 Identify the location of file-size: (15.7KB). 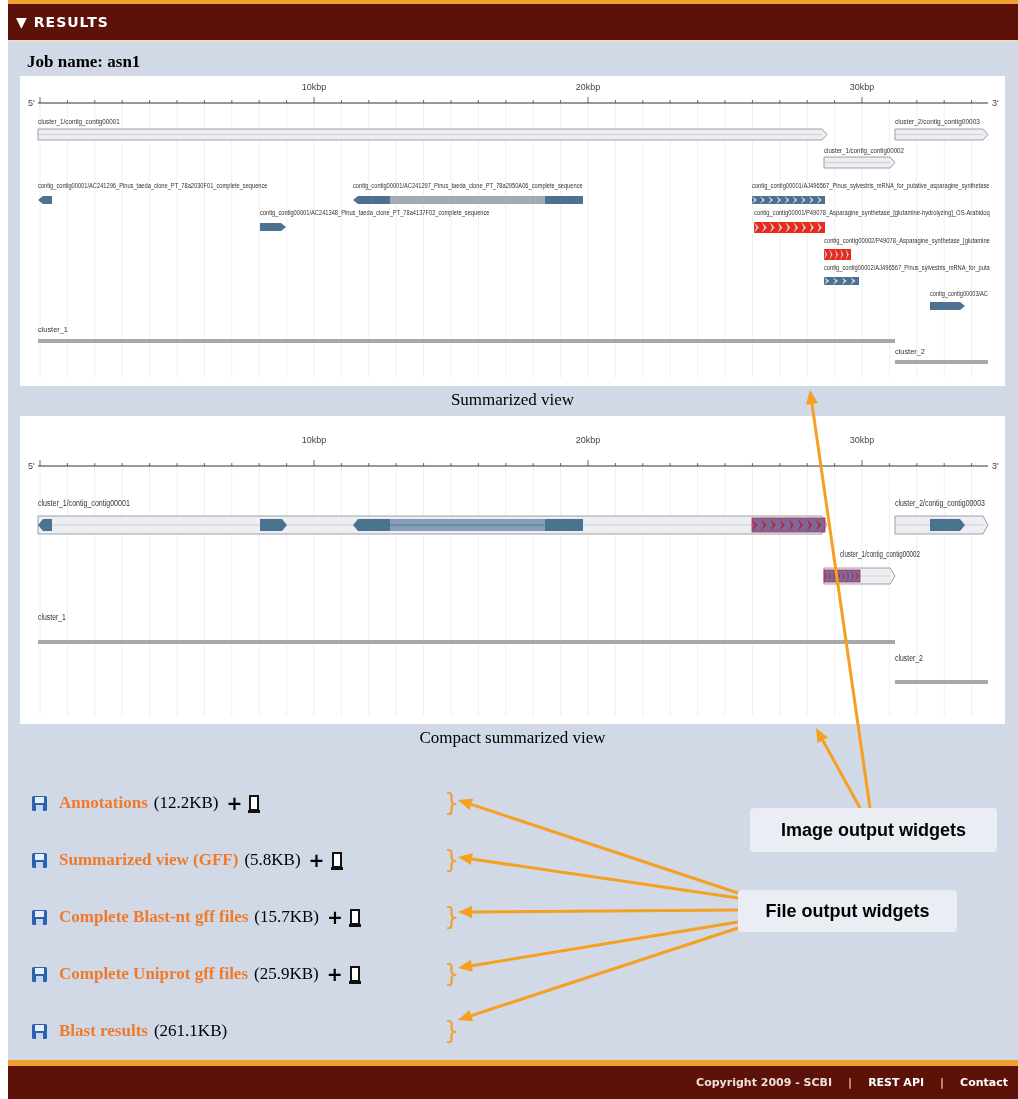
(287, 917).